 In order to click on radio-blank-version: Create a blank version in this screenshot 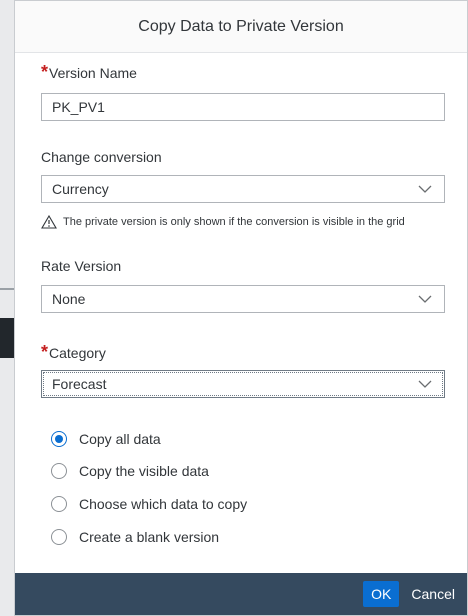, I will do `click(135, 537)`.